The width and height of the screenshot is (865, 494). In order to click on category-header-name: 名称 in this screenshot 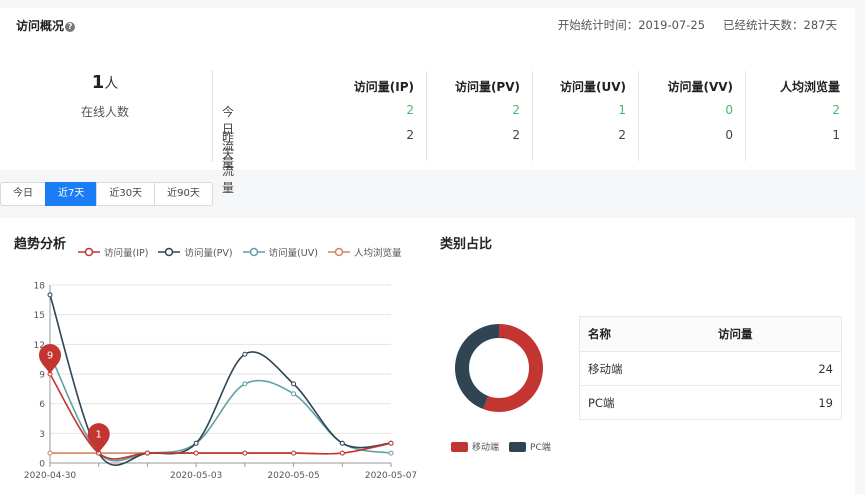, I will do `click(599, 334)`.